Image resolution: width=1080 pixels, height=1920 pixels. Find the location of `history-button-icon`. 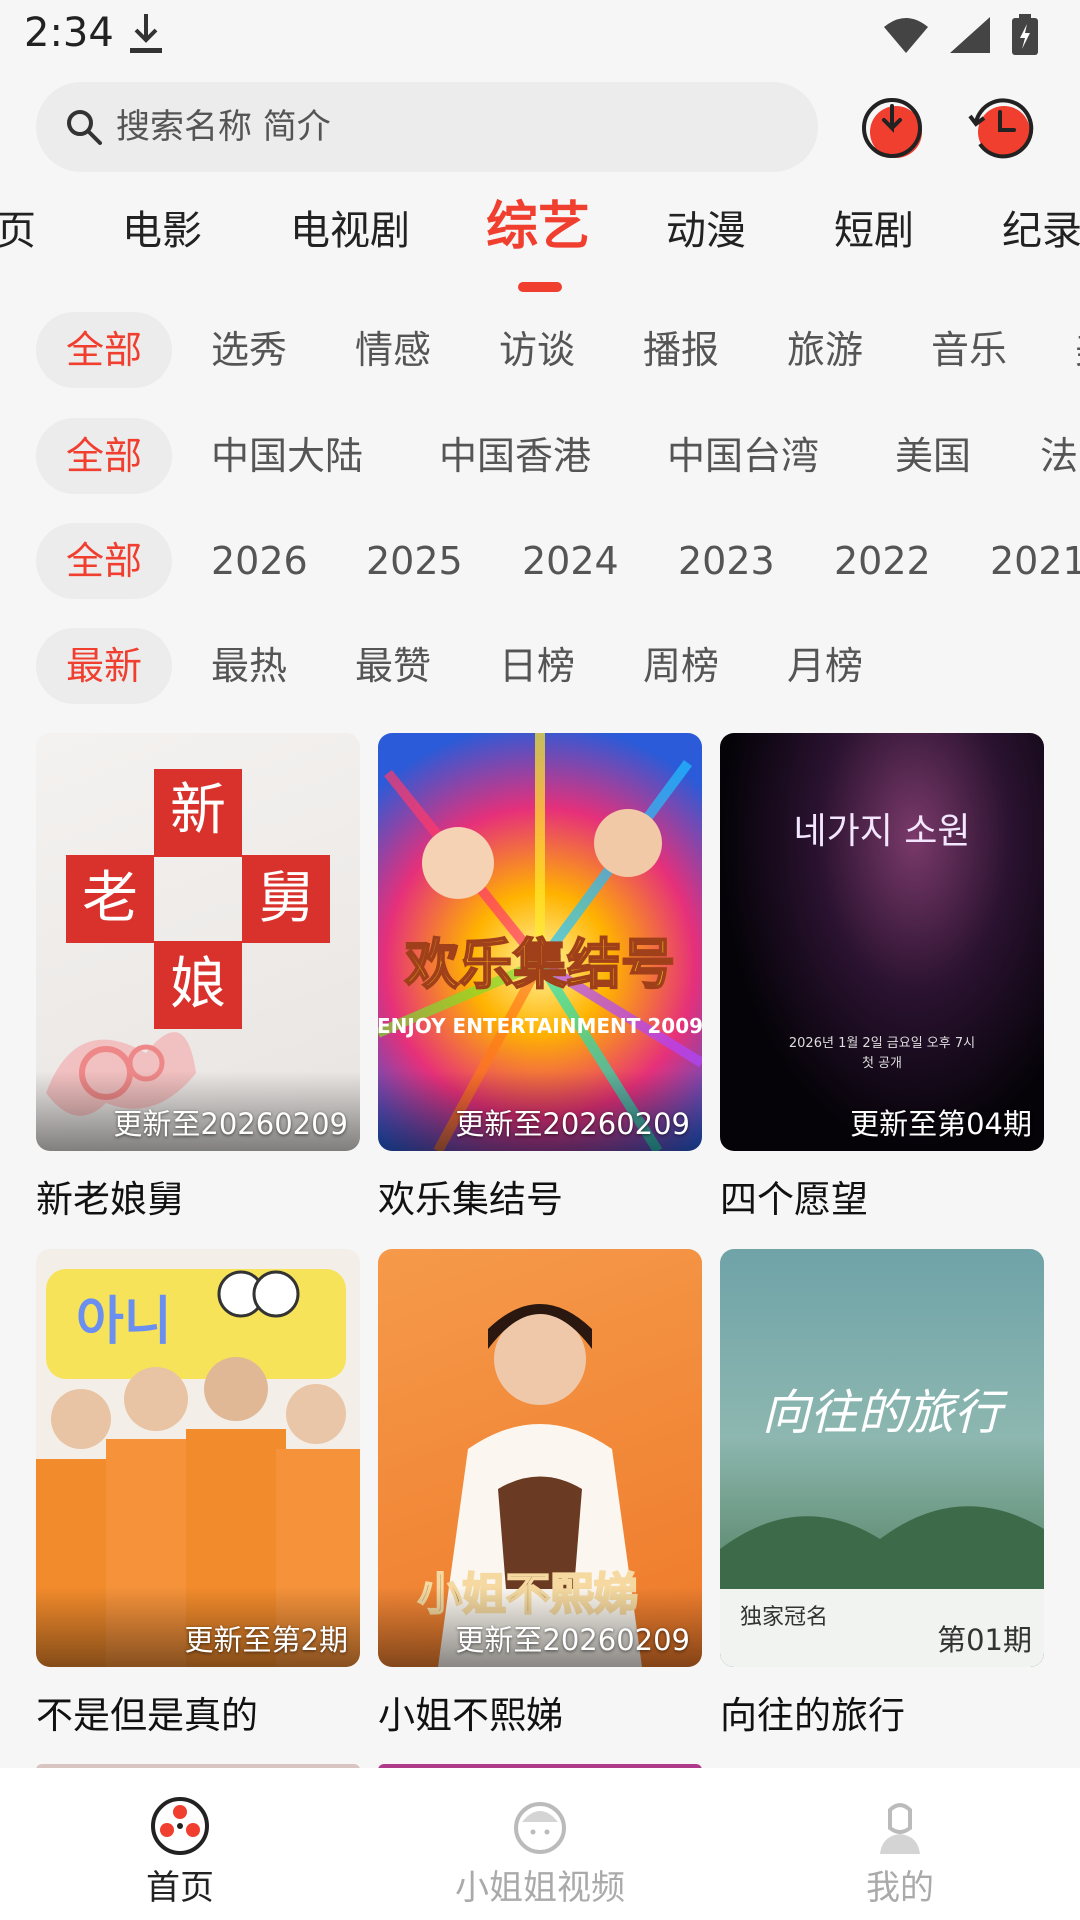

history-button-icon is located at coordinates (1000, 128).